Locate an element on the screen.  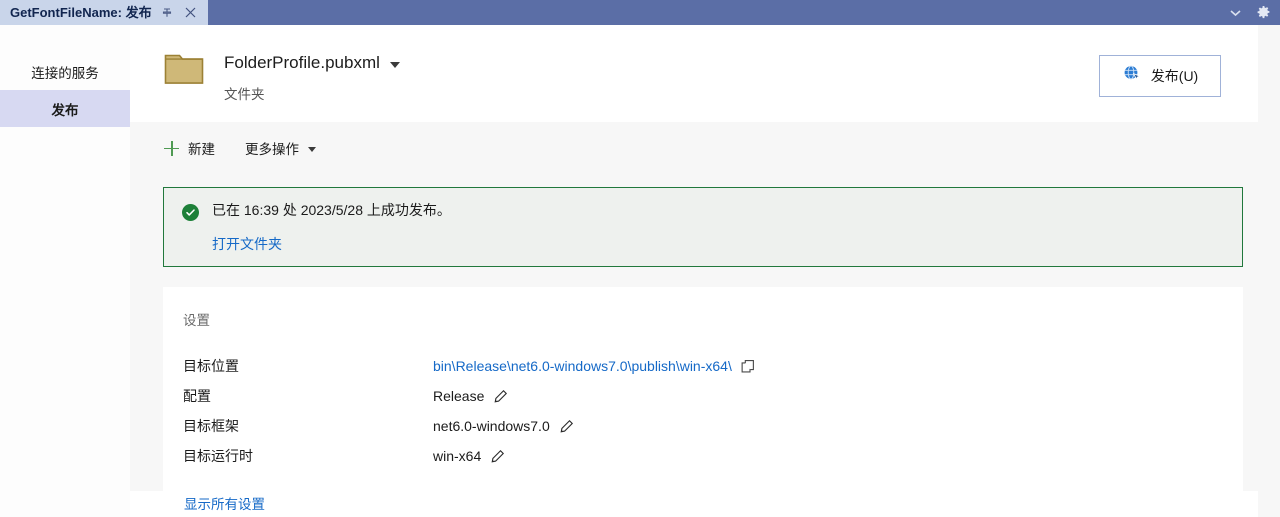
sidebar: 连接的服务 发布 is located at coordinates (65, 271).